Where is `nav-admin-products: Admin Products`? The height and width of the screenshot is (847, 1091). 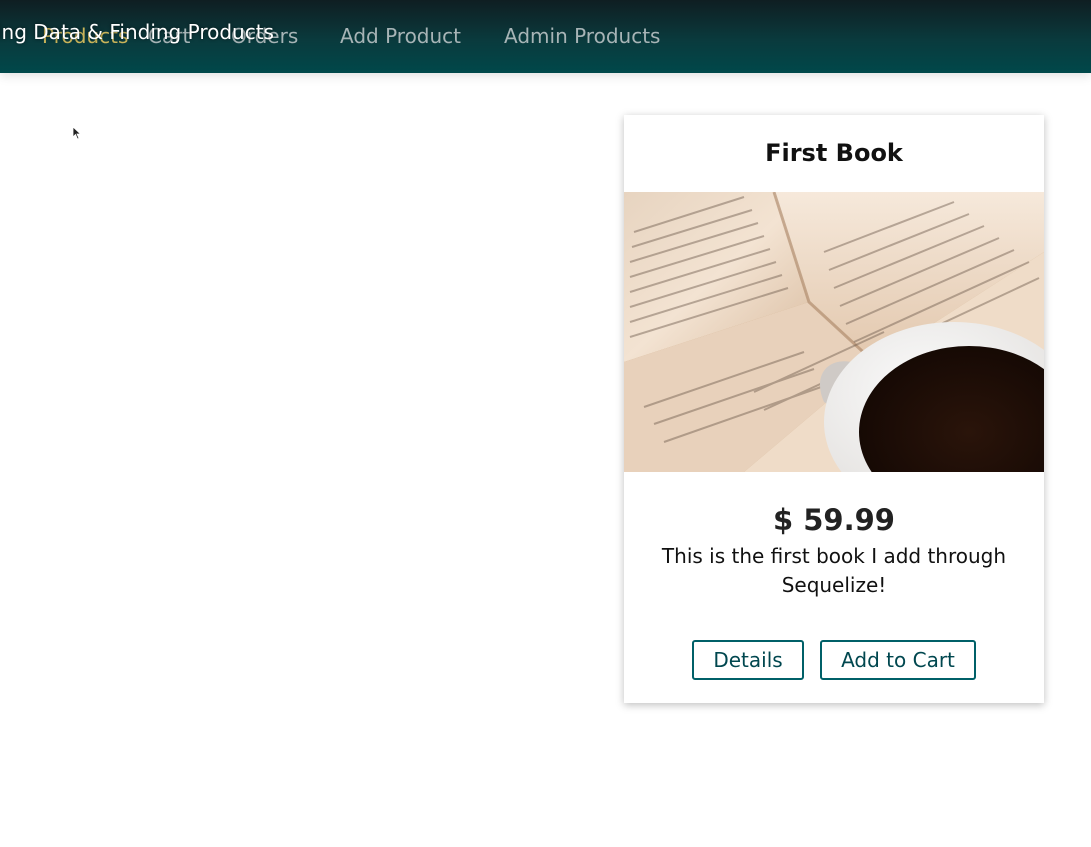
nav-admin-products: Admin Products is located at coordinates (582, 36).